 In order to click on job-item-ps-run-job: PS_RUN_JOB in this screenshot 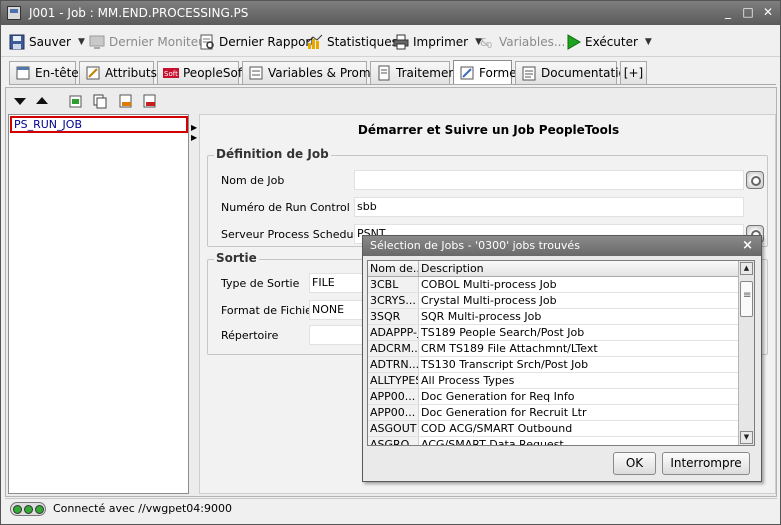, I will do `click(99, 124)`.